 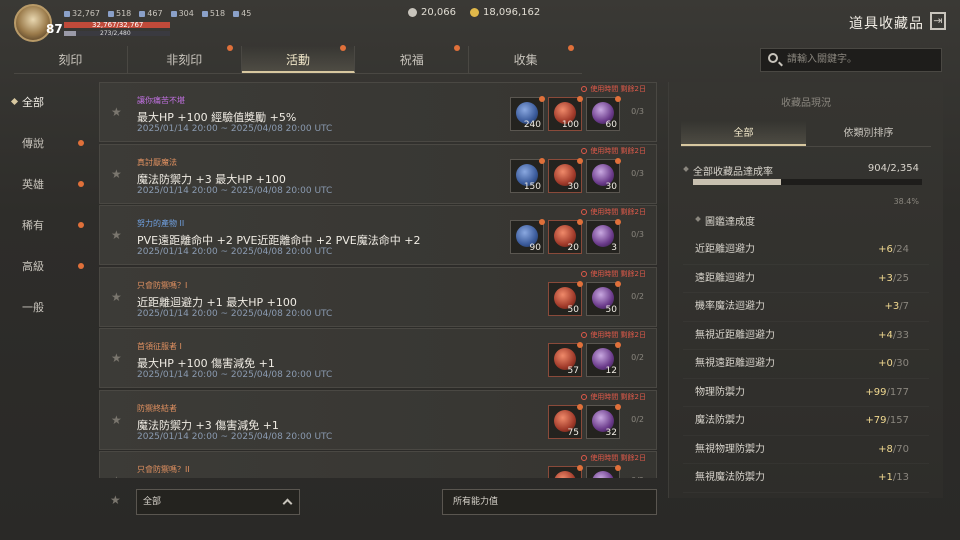 What do you see at coordinates (573, 186) in the screenshot?
I see `material-count: 30` at bounding box center [573, 186].